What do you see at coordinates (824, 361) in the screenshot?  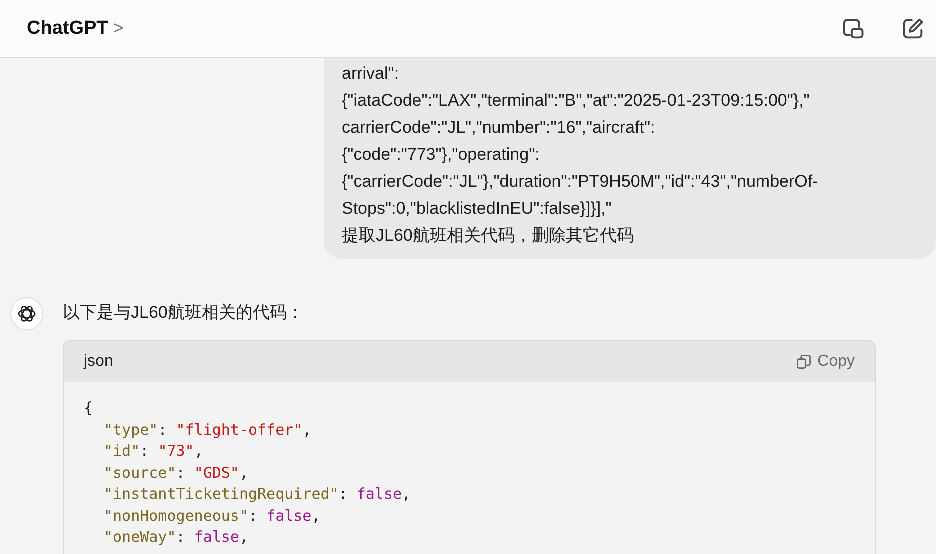 I see `copy-button: Copy` at bounding box center [824, 361].